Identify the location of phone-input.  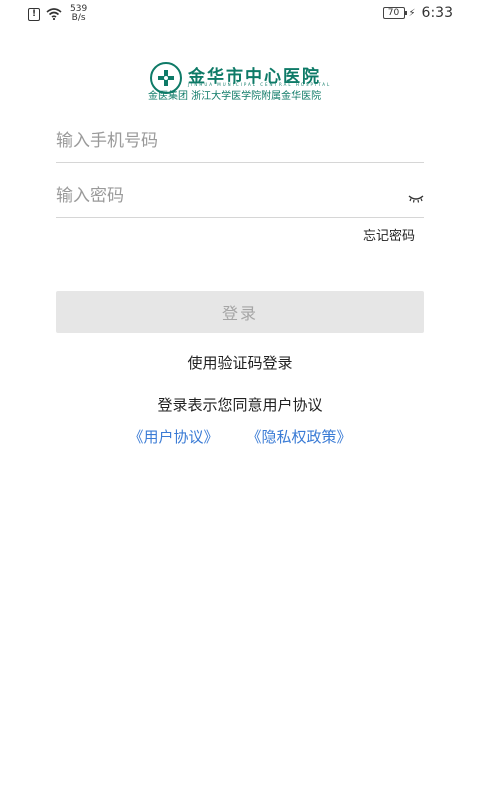
(221, 141).